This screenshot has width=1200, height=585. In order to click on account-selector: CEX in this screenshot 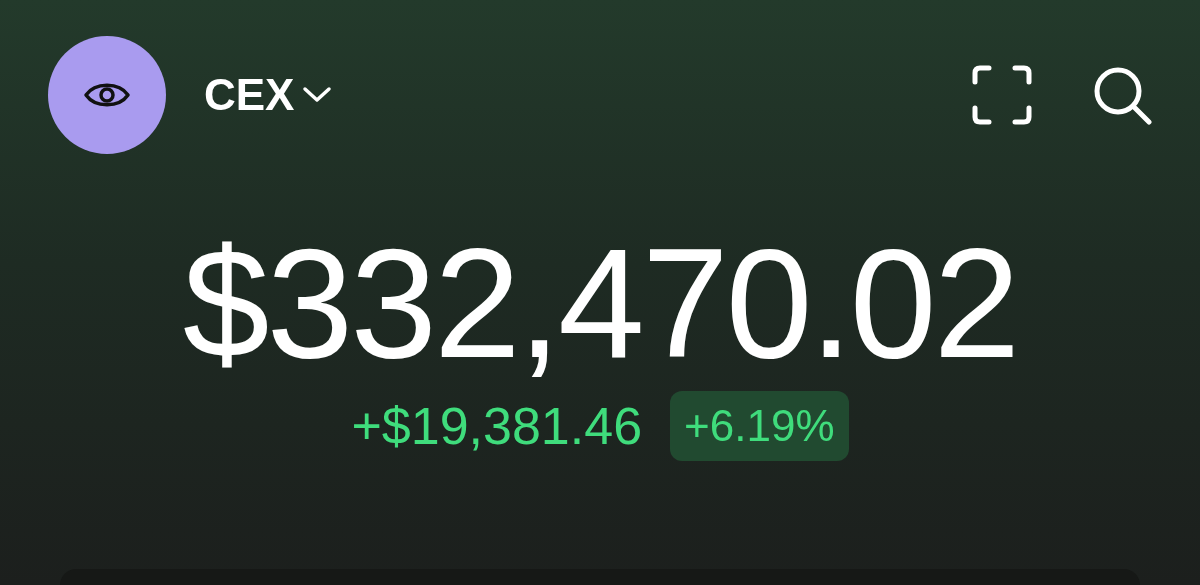, I will do `click(268, 95)`.